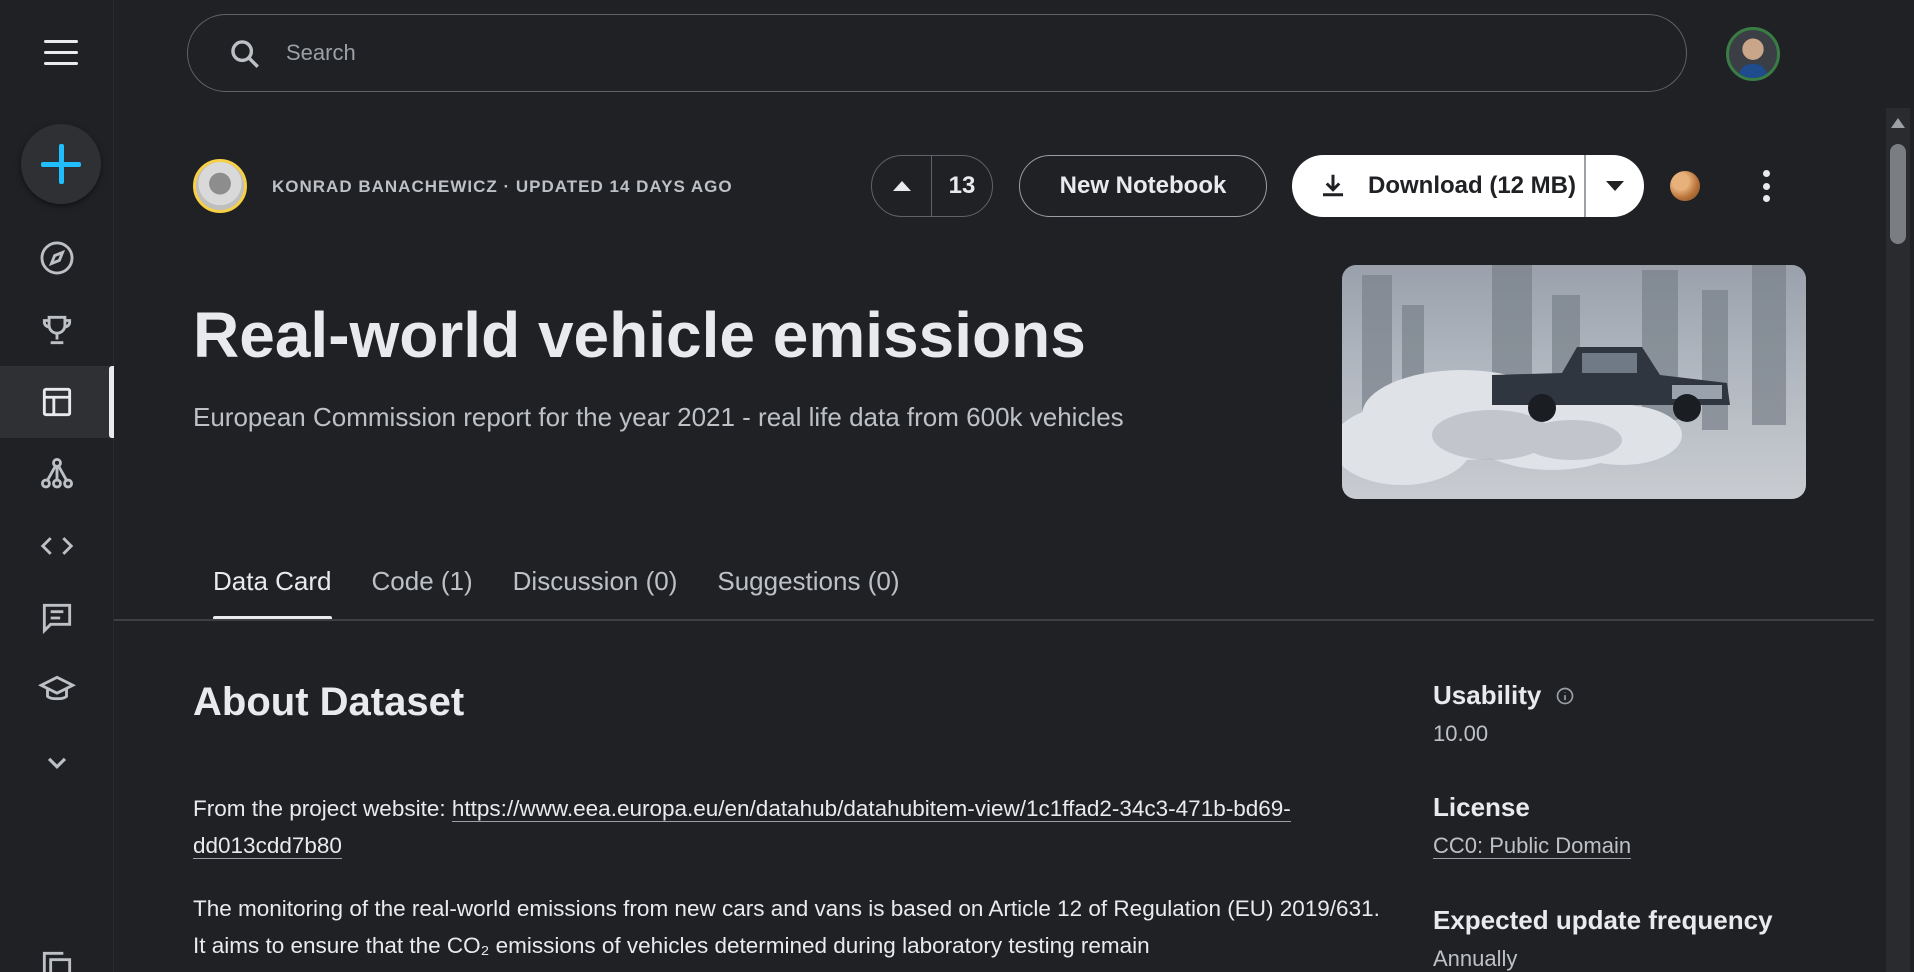  Describe the element at coordinates (976, 53) in the screenshot. I see `search-input` at that location.